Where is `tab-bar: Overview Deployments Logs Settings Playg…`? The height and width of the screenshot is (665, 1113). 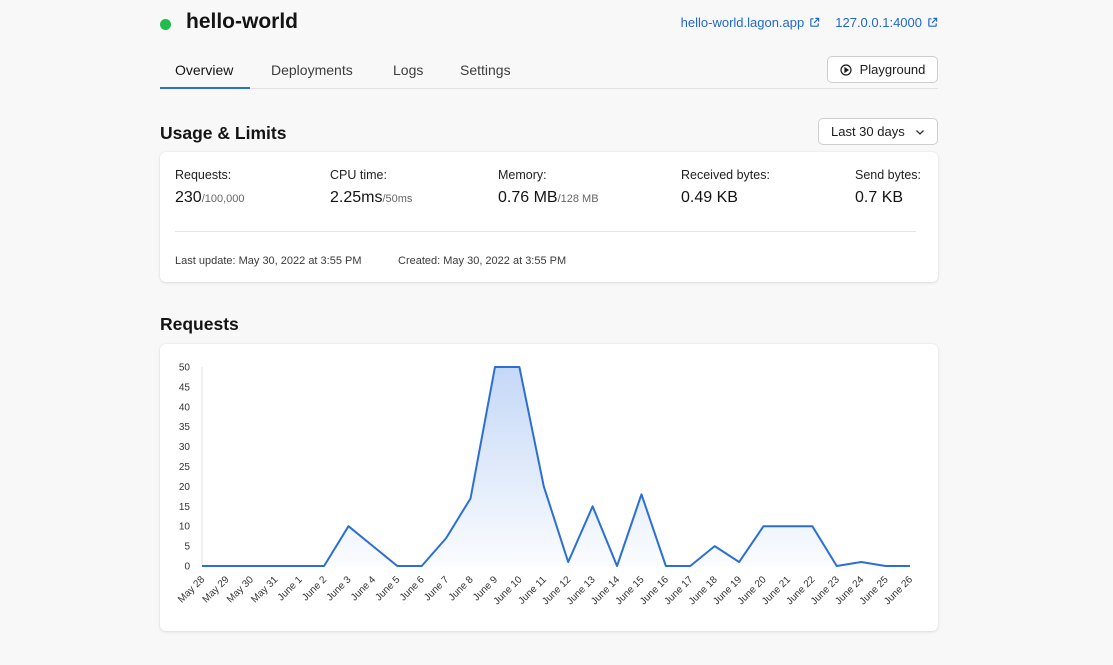
tab-bar: Overview Deployments Logs Settings Playg… is located at coordinates (549, 71).